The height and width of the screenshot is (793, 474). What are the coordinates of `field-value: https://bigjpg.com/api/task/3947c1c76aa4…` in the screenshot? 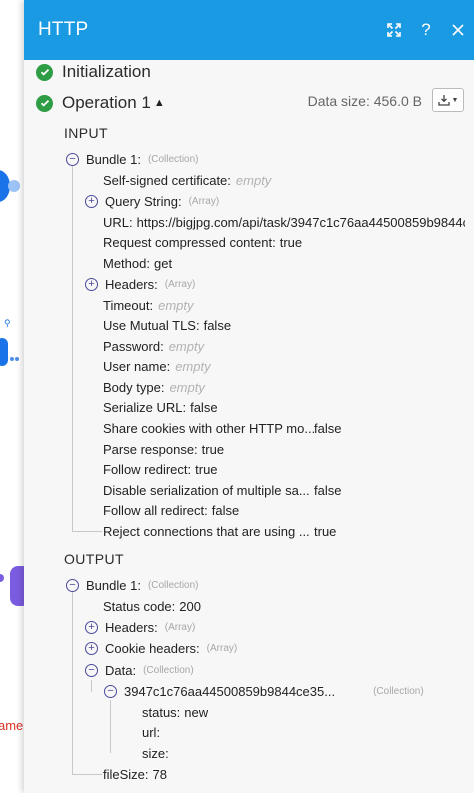 It's located at (300, 222).